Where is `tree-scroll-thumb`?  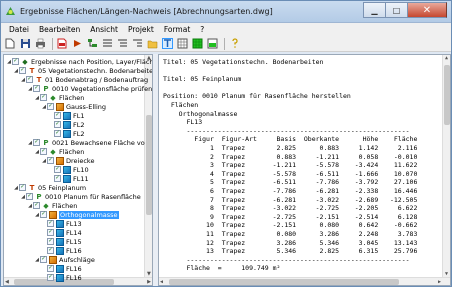 tree-scroll-thumb is located at coordinates (149, 165).